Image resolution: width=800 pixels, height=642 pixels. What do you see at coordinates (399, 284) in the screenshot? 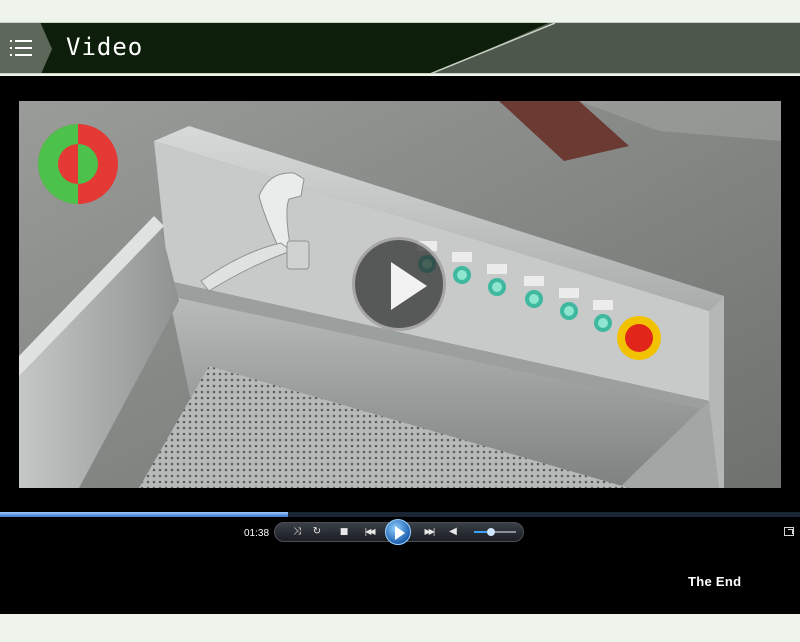
I see `big-play-icon` at bounding box center [399, 284].